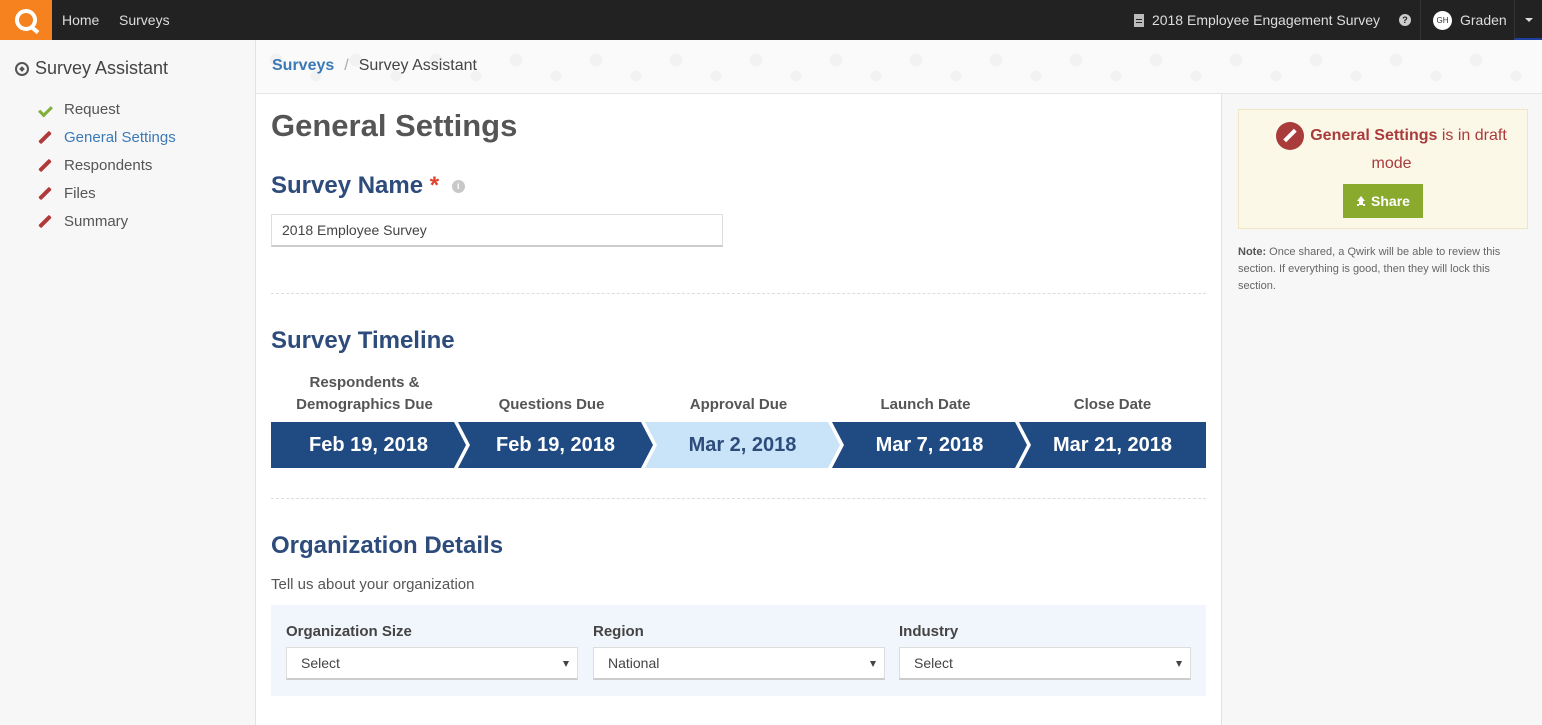  What do you see at coordinates (1361, 201) in the screenshot?
I see `upload-icon` at bounding box center [1361, 201].